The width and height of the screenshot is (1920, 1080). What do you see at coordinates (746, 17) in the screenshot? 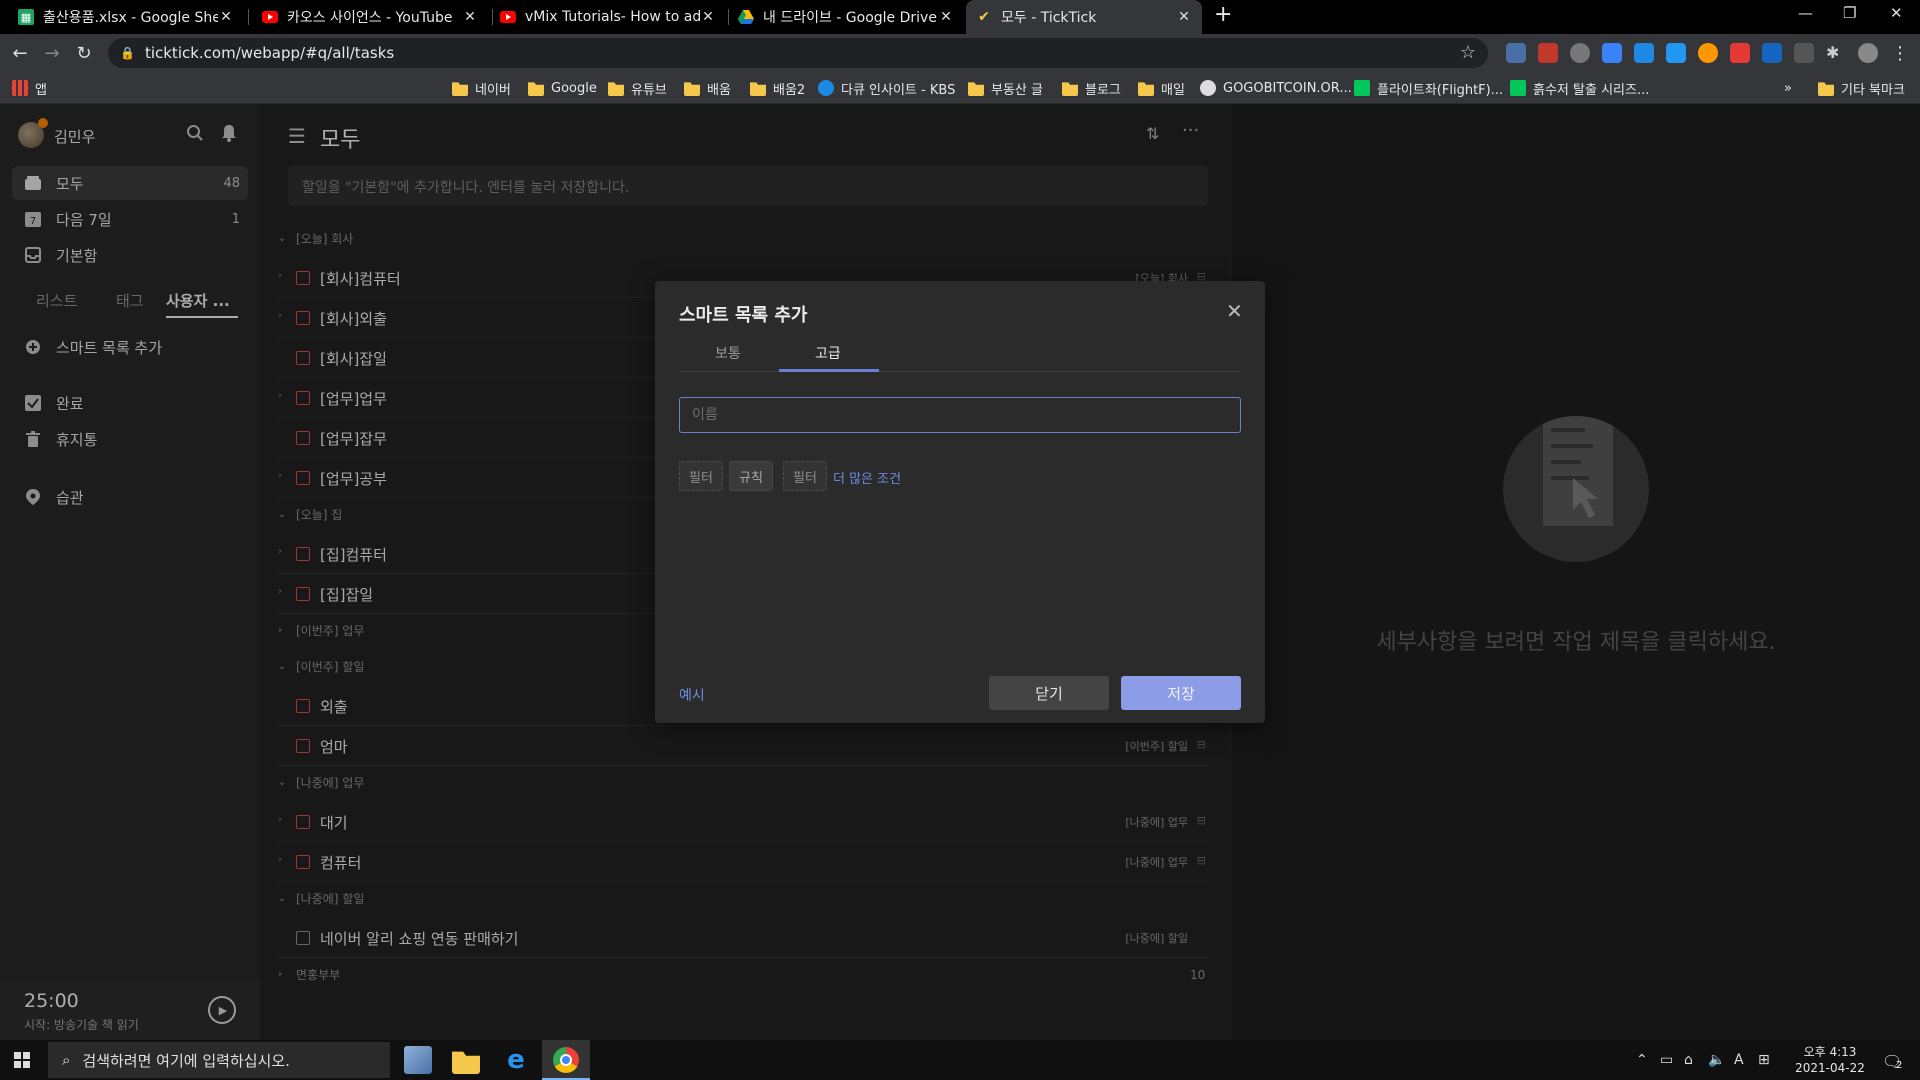
I see `drive-icon` at bounding box center [746, 17].